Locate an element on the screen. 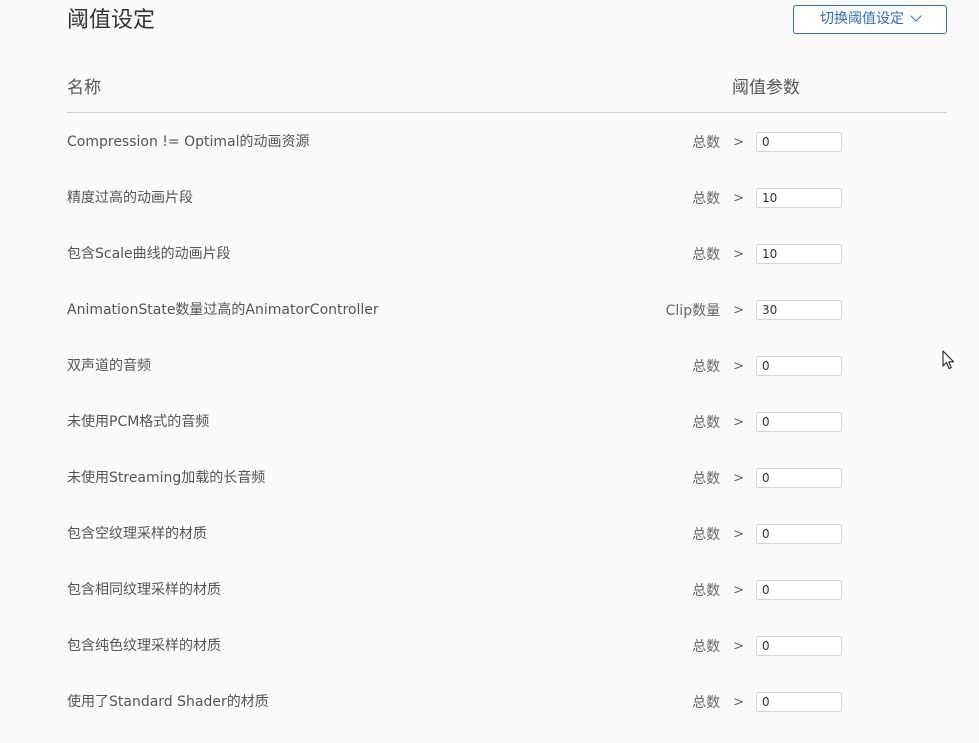 This screenshot has width=979, height=743. threshold-row-name: 包含相同纹理采样的材质 is located at coordinates (144, 590).